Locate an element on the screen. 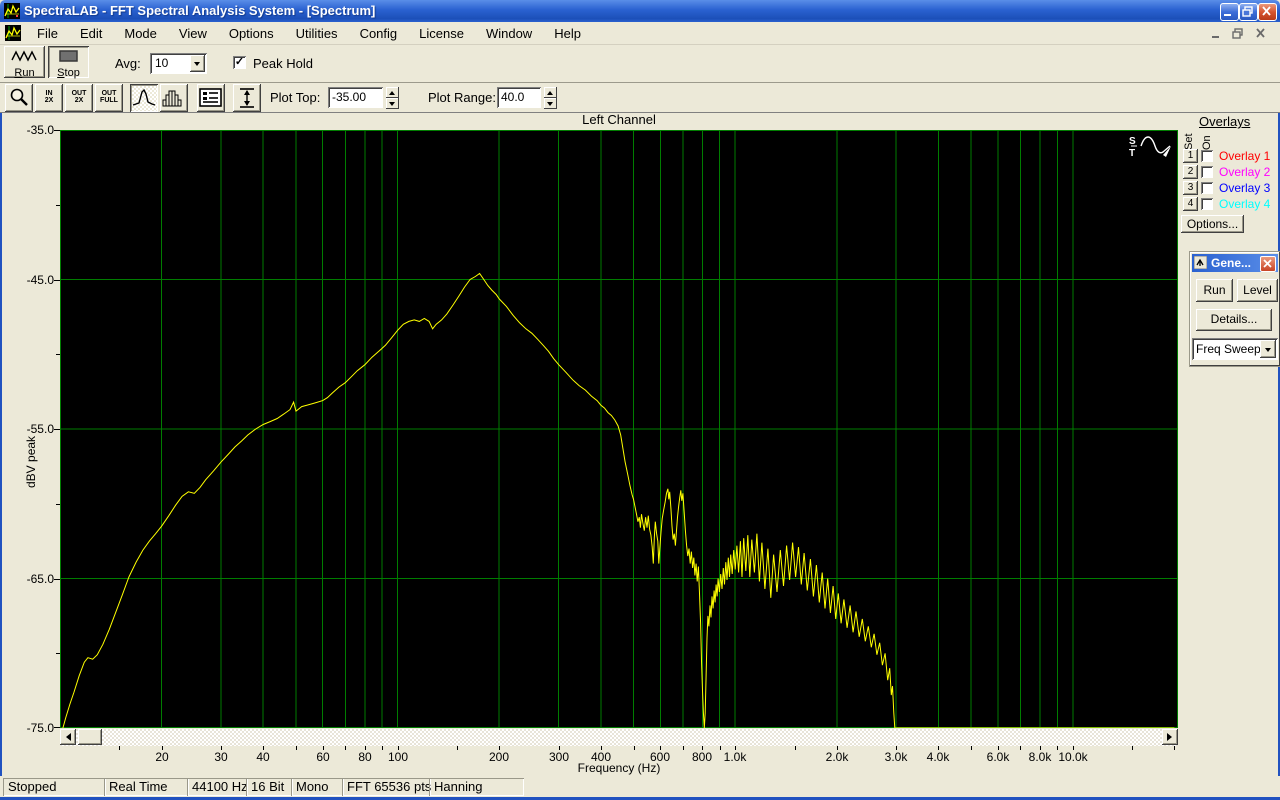 This screenshot has height=800, width=1280. avg-combobox: 10 is located at coordinates (178, 63).